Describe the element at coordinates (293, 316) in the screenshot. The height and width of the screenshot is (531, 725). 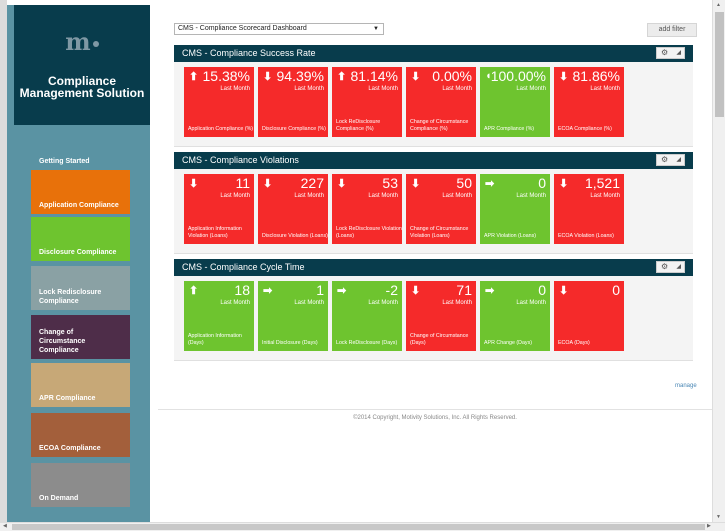
I see `kpi-tile: ➡ 1 Last Month Initial Disclosure (Days)` at that location.